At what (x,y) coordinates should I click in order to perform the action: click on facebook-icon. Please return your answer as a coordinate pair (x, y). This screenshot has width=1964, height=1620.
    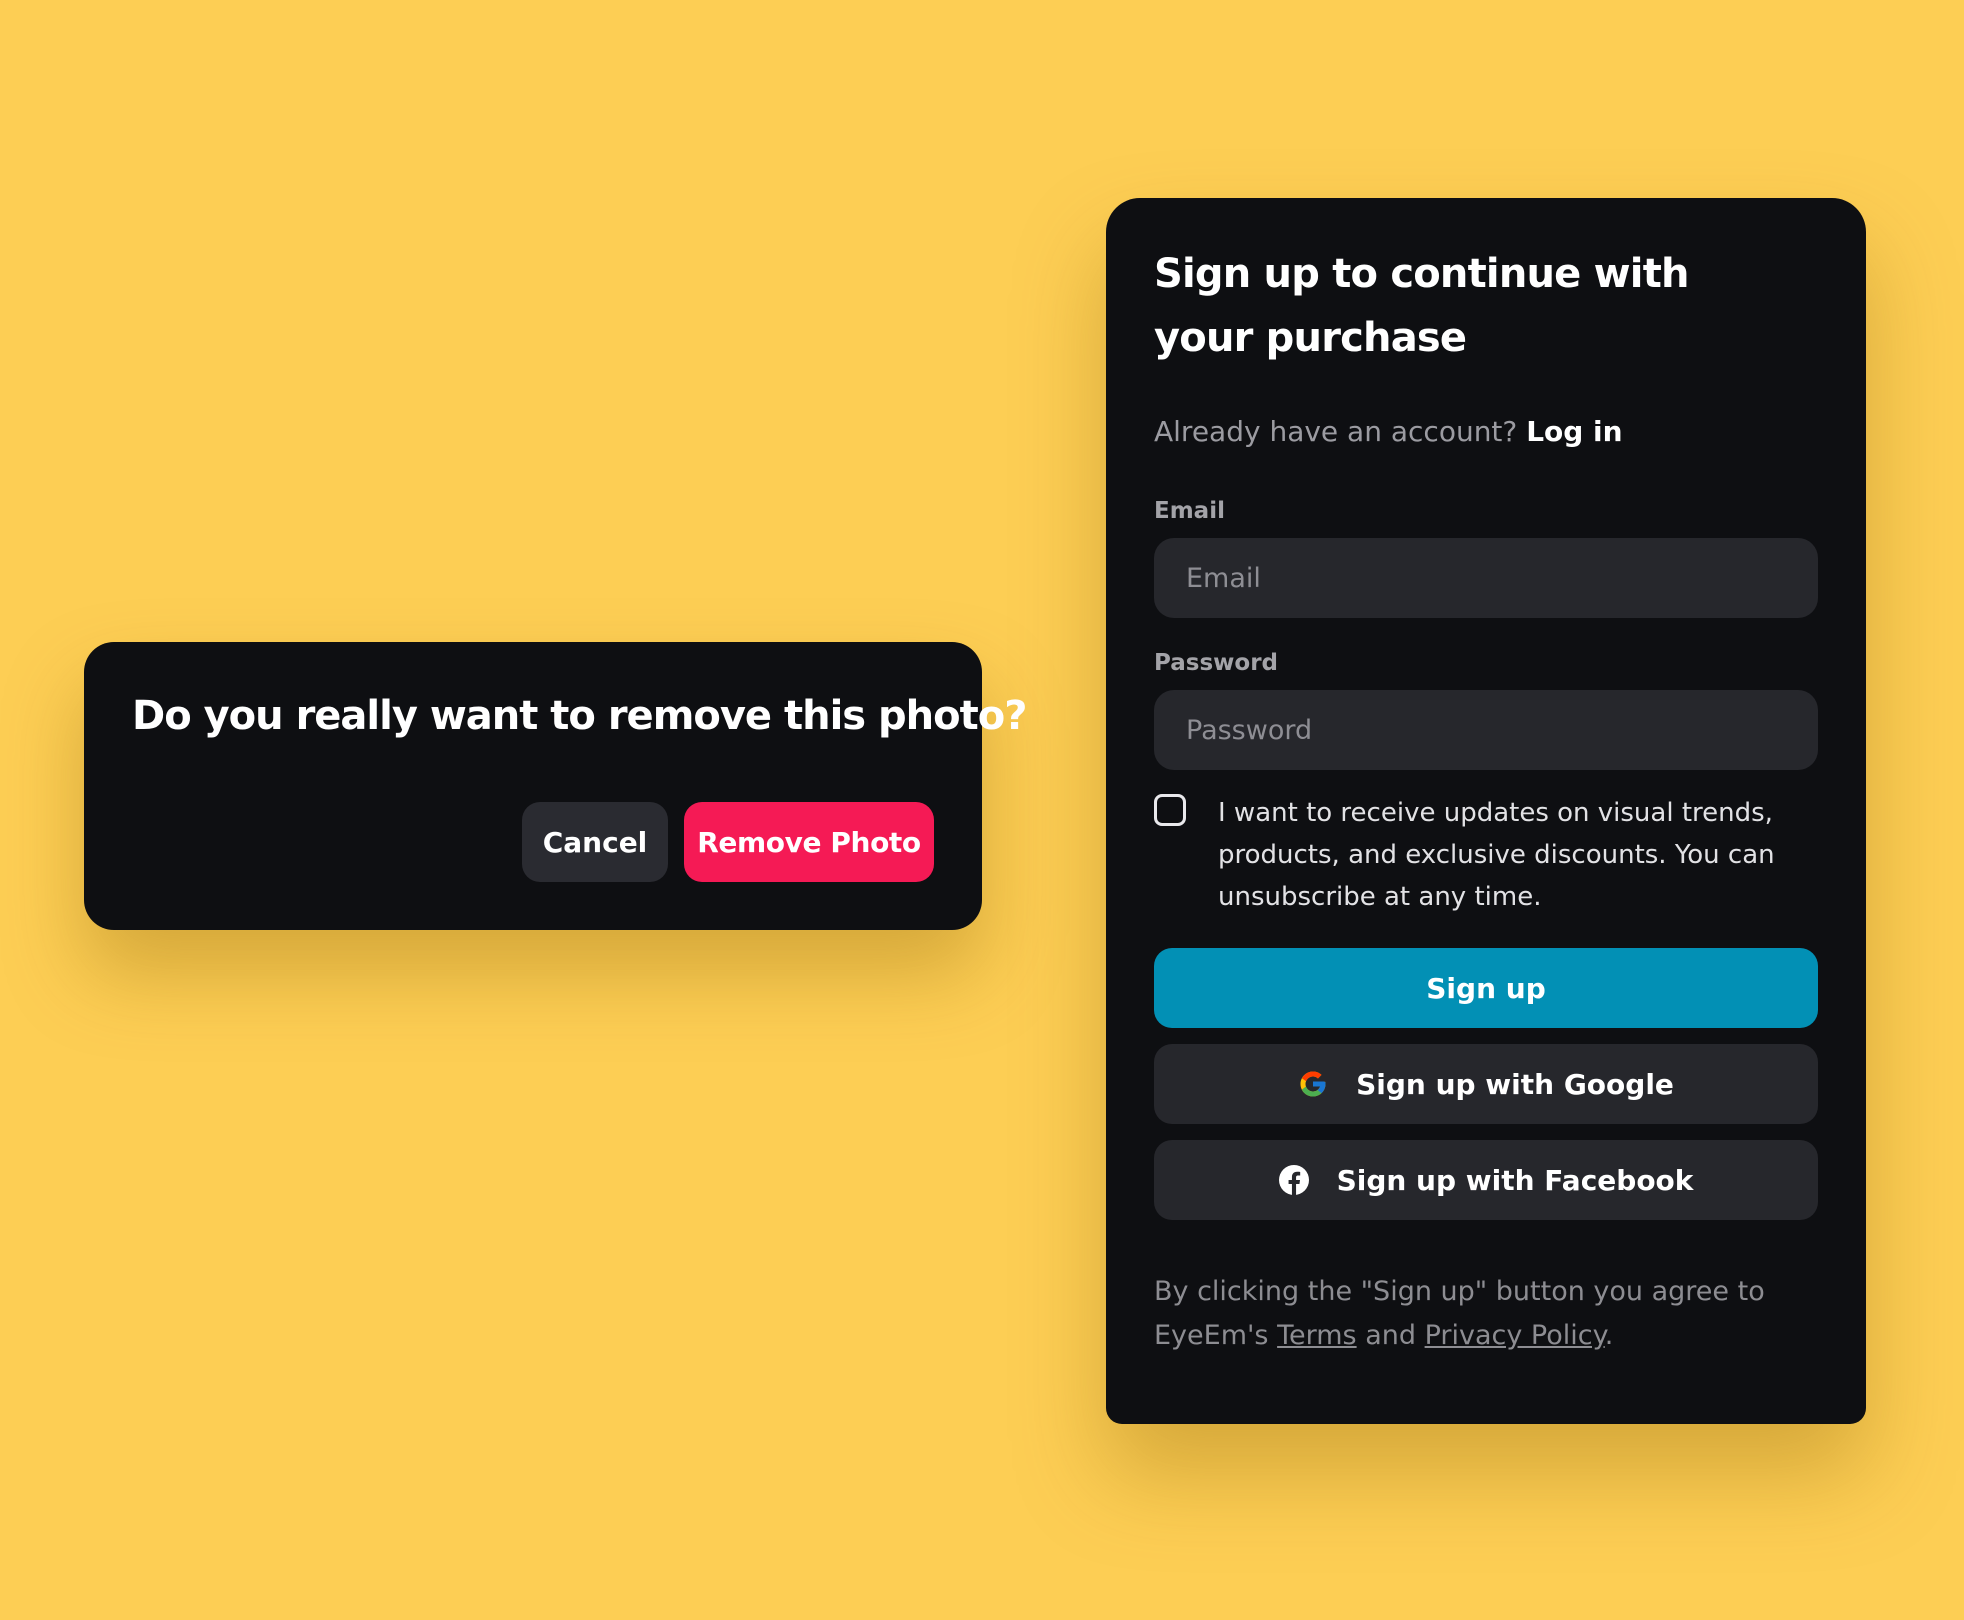
    Looking at the image, I should click on (1293, 1180).